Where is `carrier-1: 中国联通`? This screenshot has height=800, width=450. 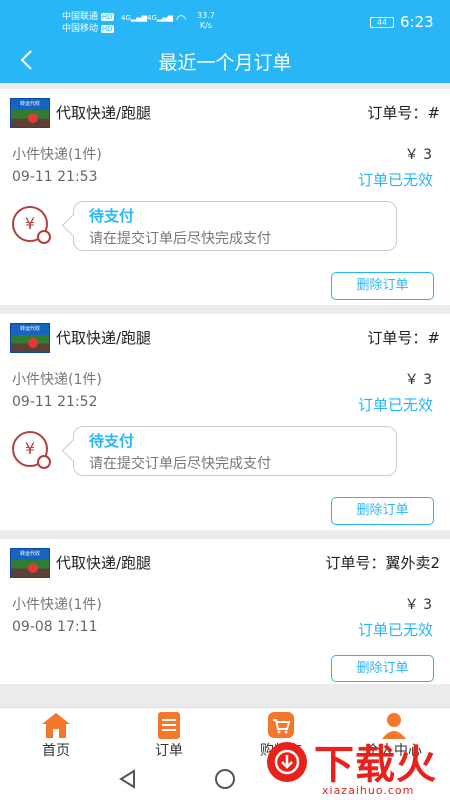 carrier-1: 中国联通 is located at coordinates (80, 17).